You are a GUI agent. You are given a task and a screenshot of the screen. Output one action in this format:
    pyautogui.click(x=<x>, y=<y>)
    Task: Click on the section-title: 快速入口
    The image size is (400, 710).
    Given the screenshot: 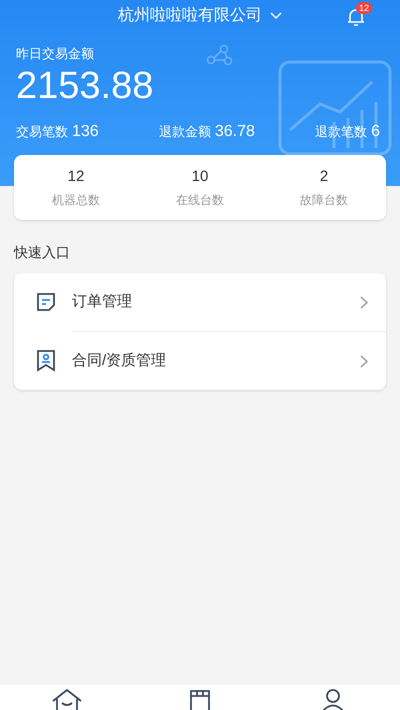 What is the action you would take?
    pyautogui.click(x=42, y=252)
    